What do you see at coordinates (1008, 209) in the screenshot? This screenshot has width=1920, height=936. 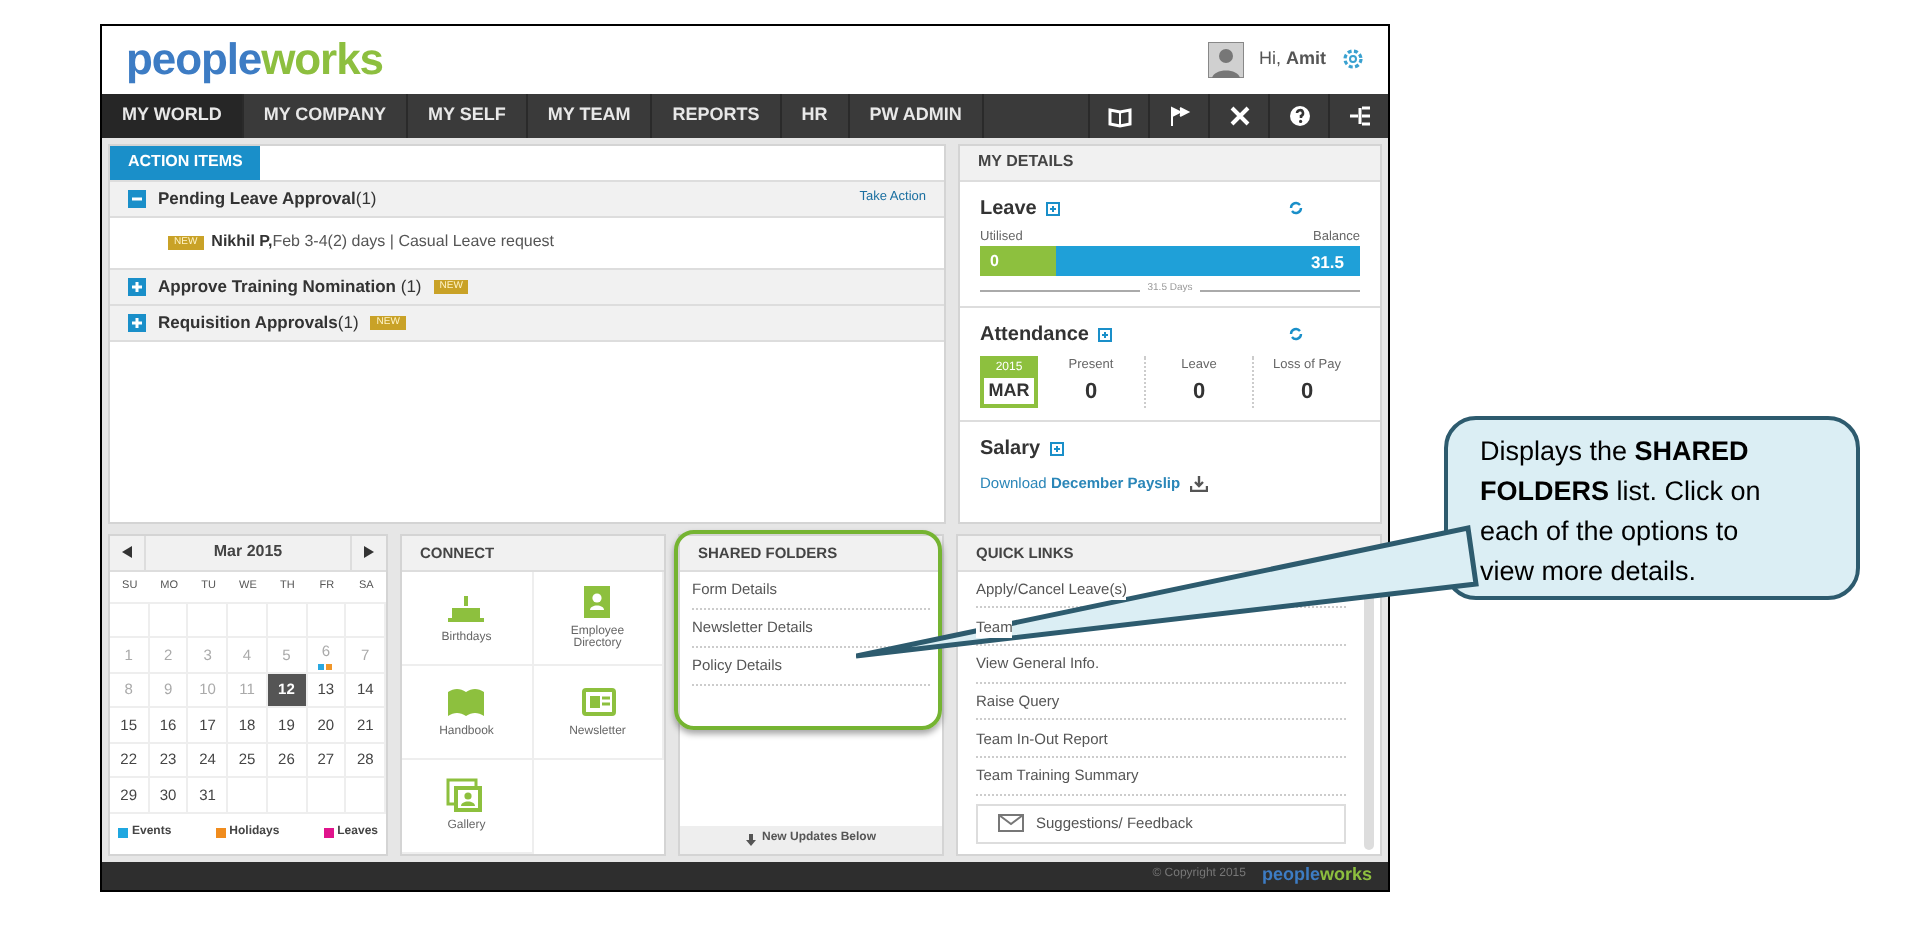 I see `section-title: Leave` at bounding box center [1008, 209].